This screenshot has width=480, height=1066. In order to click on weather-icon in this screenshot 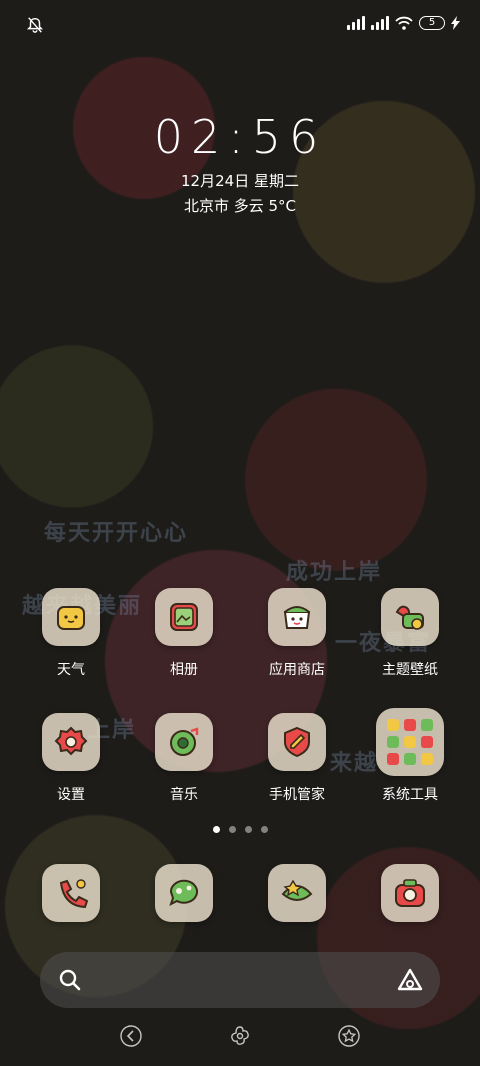, I will do `click(71, 617)`.